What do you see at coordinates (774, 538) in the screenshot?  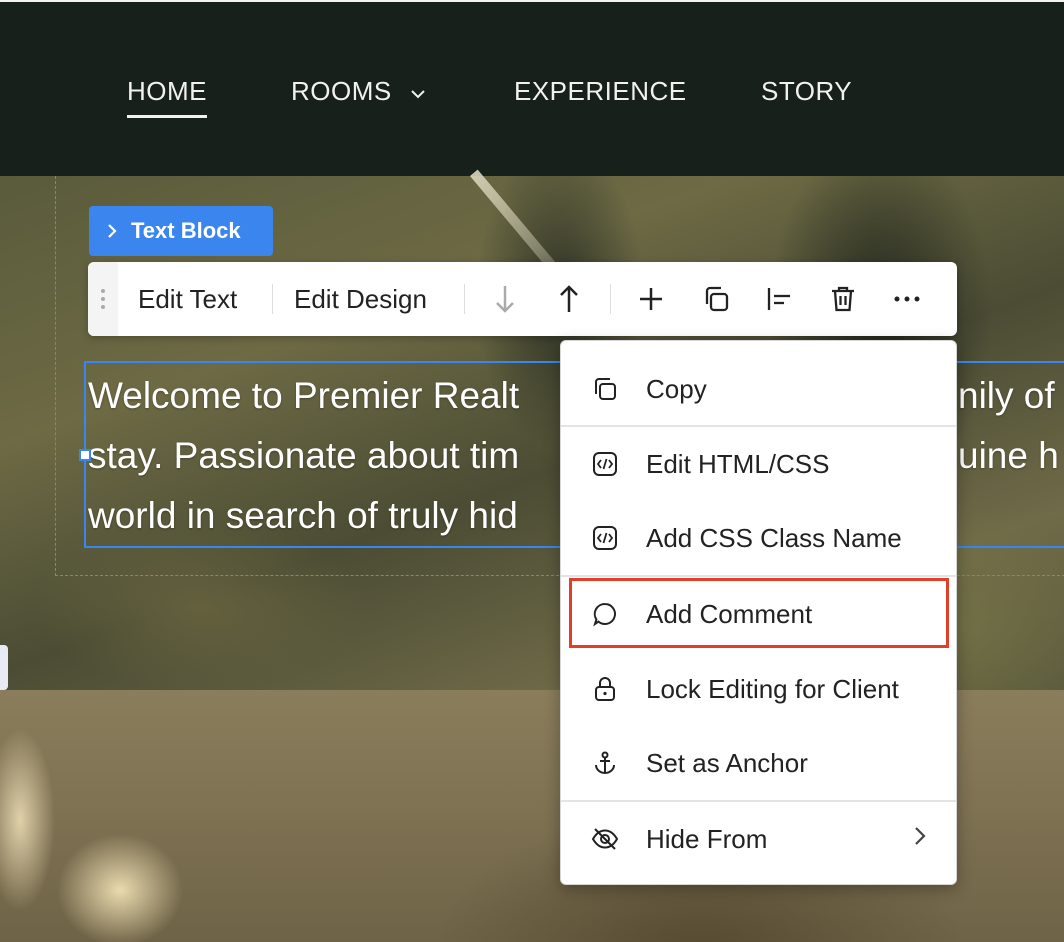 I see `menu-item-label: Add CSS Class Name` at bounding box center [774, 538].